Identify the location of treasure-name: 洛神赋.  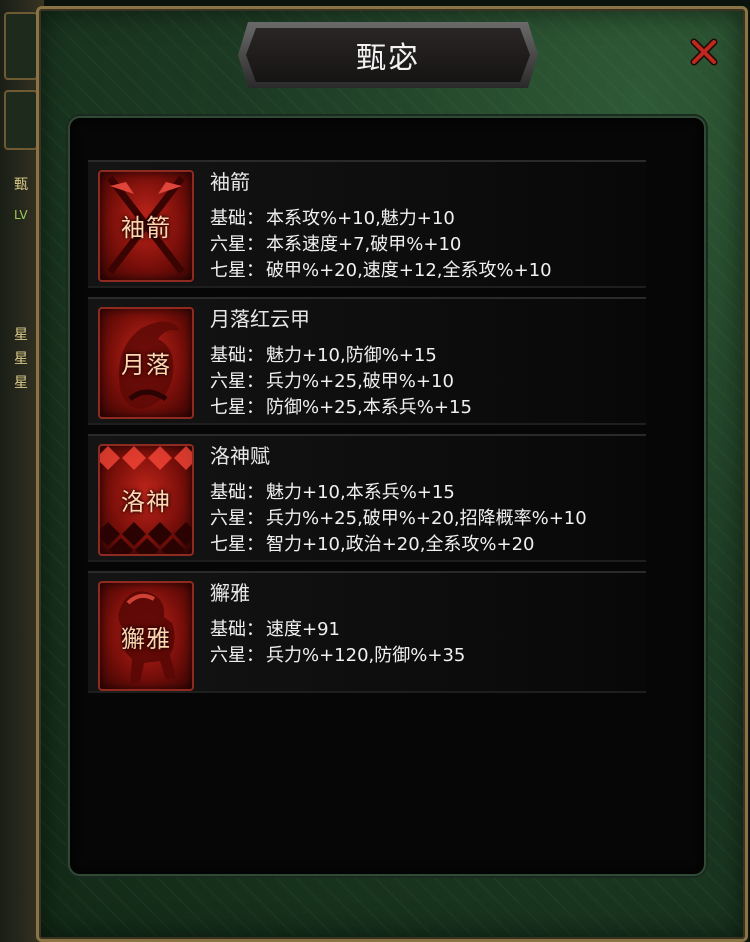
(240, 456).